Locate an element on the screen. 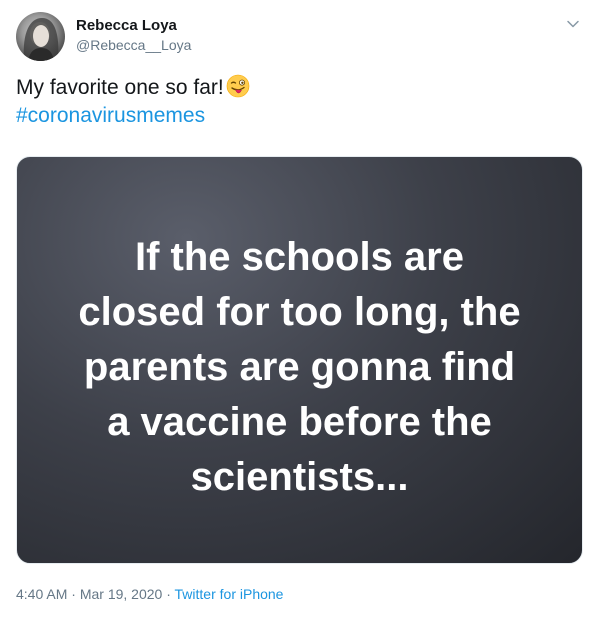 The height and width of the screenshot is (617, 597). author-handle: @Rebecca__Loya is located at coordinates (133, 45).